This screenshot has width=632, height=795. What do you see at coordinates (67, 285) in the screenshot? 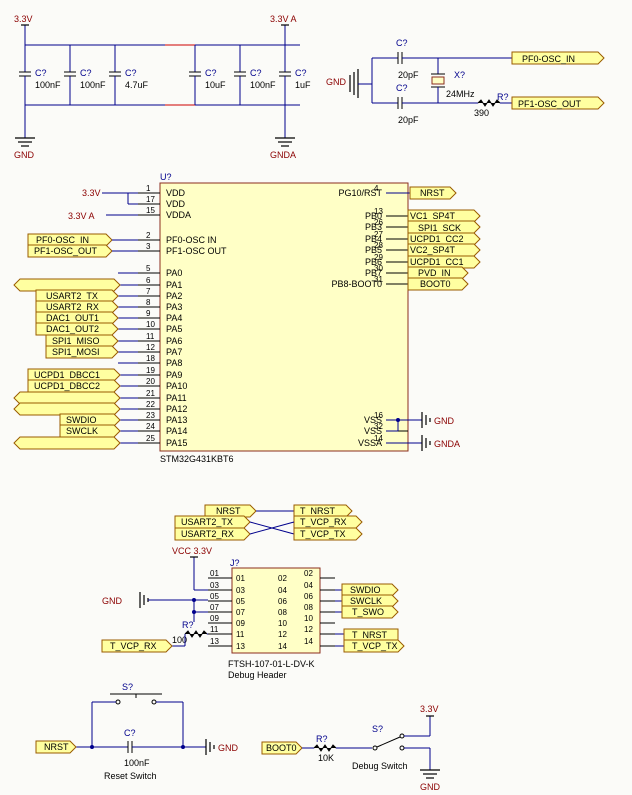
I see `pa1-port` at bounding box center [67, 285].